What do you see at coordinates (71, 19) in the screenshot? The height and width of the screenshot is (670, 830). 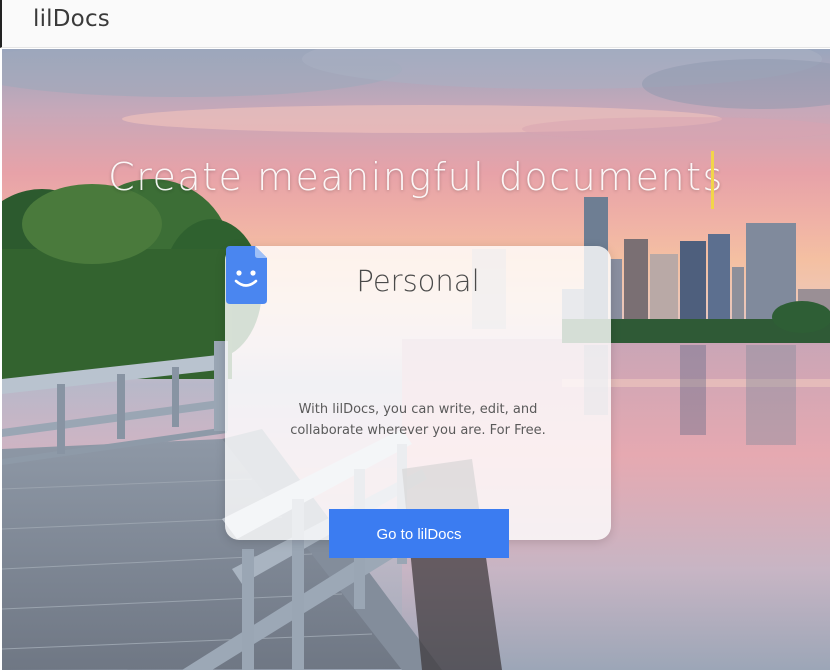 I see `brand-logo-text: lilDocs` at bounding box center [71, 19].